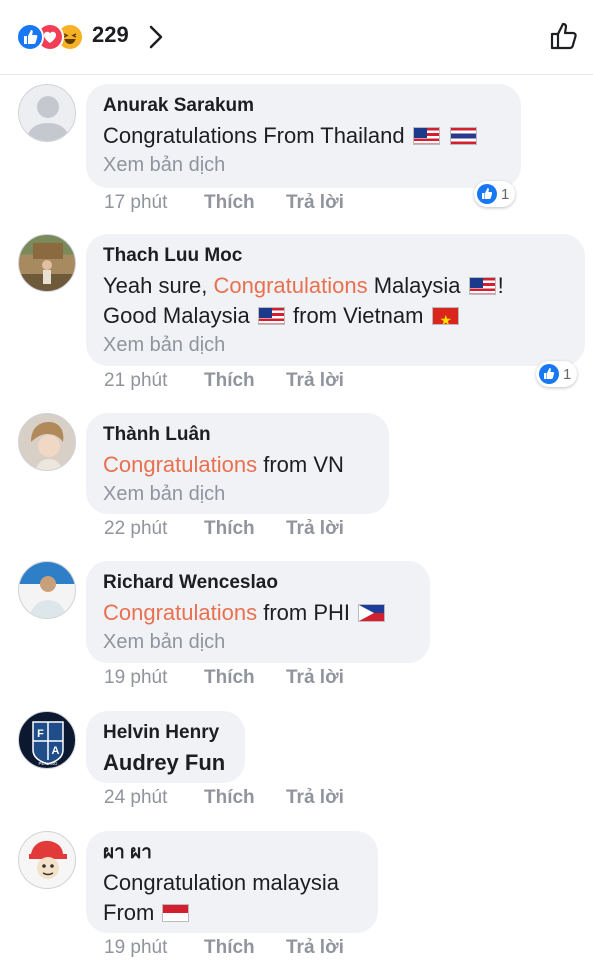 The width and height of the screenshot is (593, 960). Describe the element at coordinates (258, 583) in the screenshot. I see `comment-author: Richard Wenceslao` at that location.